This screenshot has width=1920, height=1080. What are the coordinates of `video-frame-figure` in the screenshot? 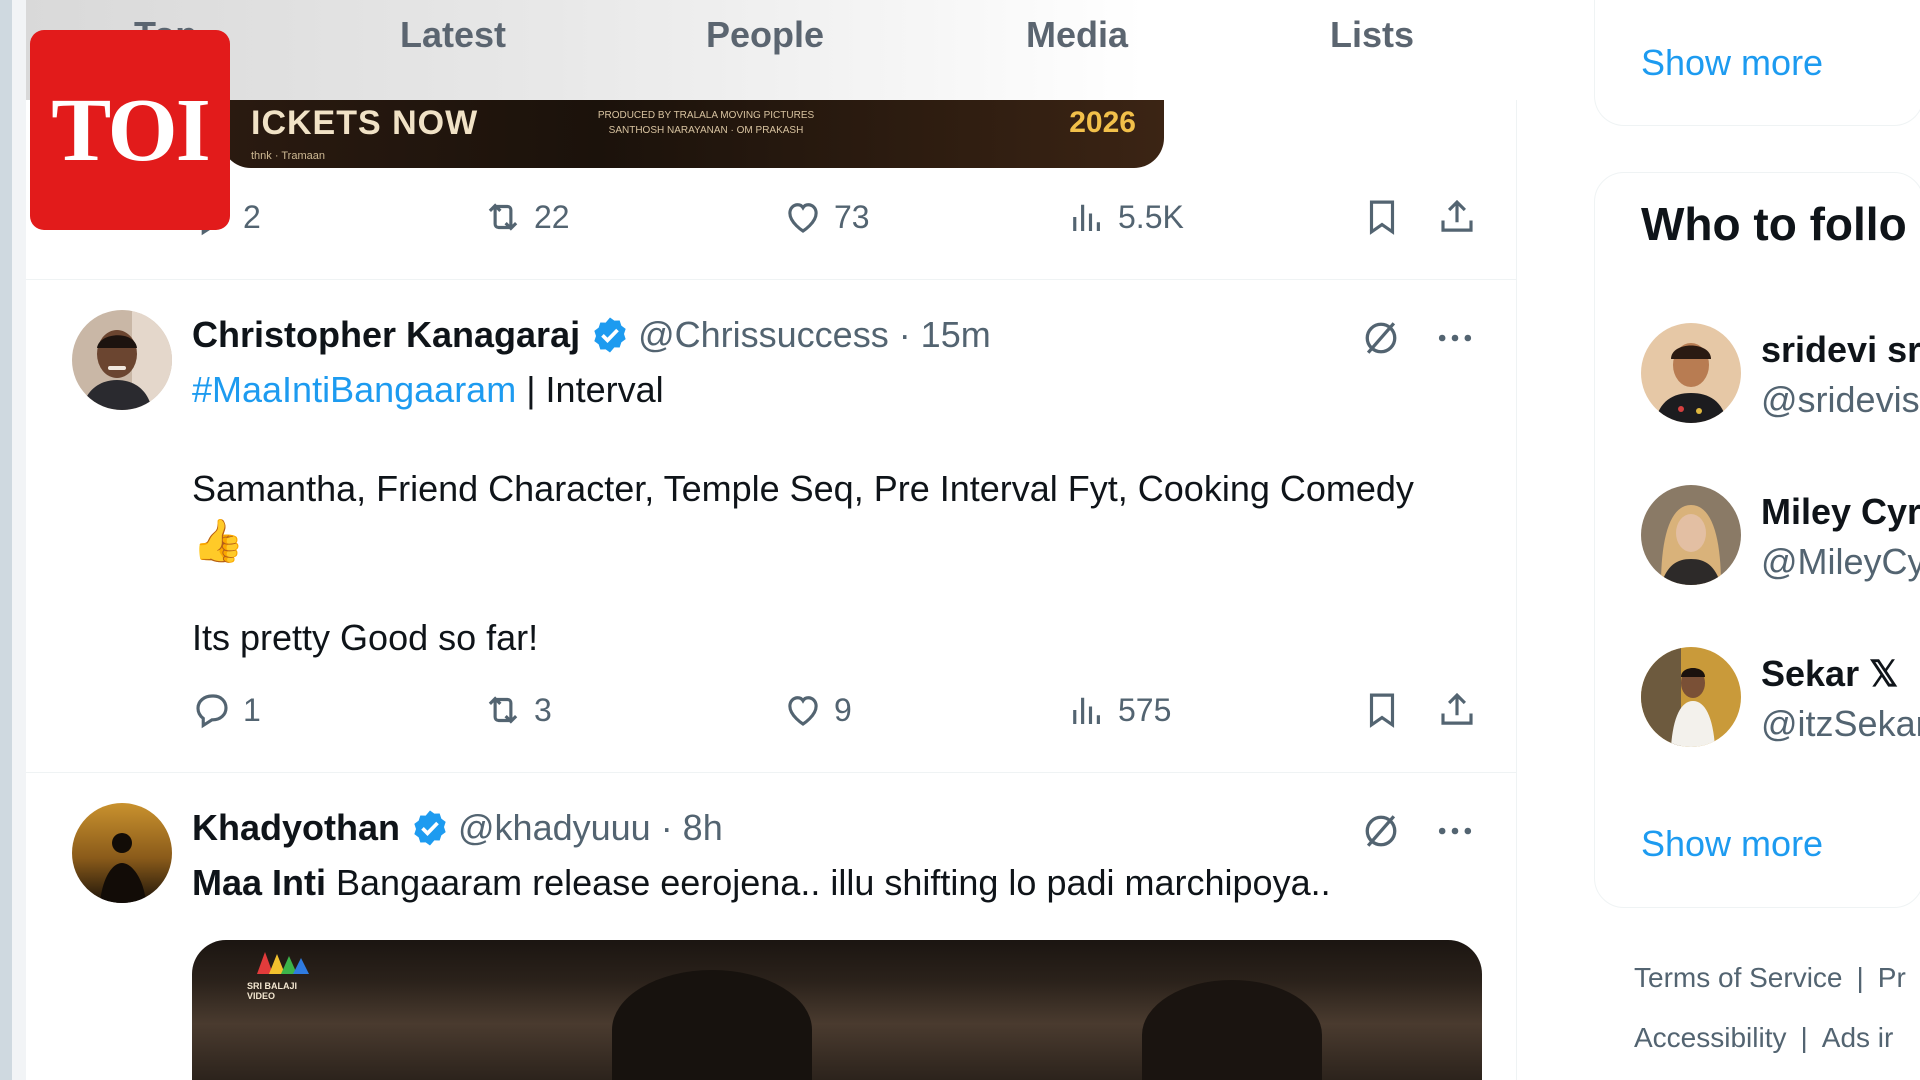 It's located at (712, 1025).